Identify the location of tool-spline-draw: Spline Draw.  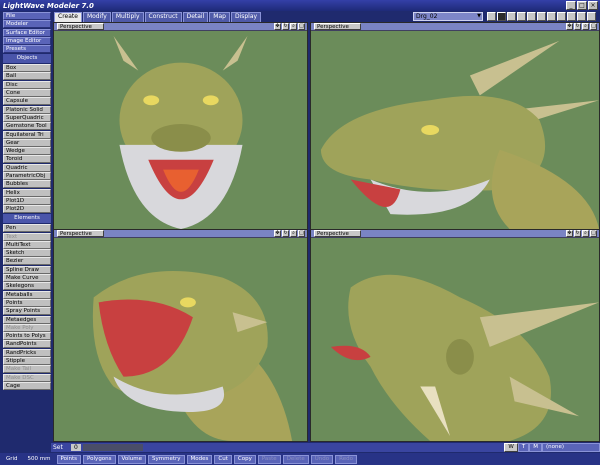
(27, 269).